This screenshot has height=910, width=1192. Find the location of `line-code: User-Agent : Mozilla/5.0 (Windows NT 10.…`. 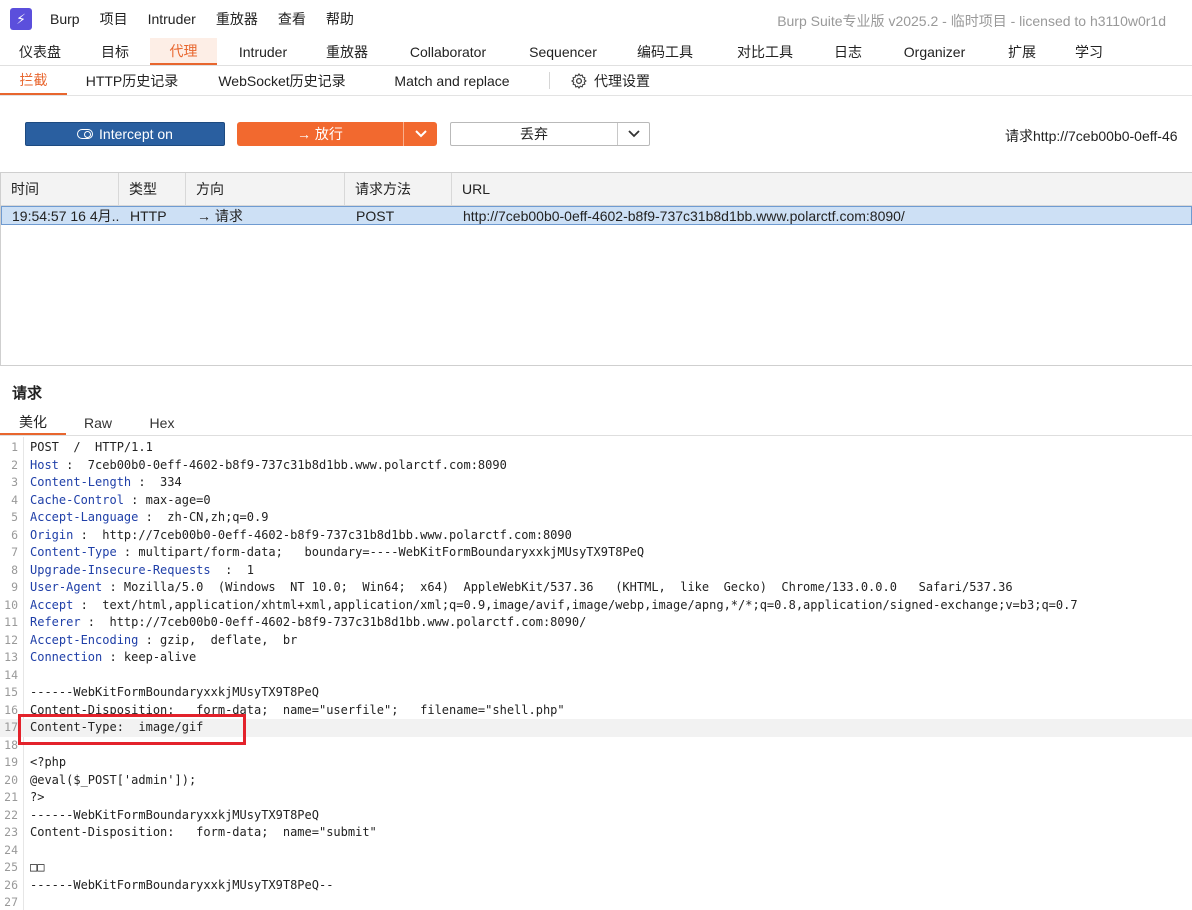

line-code: User-Agent : Mozilla/5.0 (Windows NT 10.… is located at coordinates (521, 588).